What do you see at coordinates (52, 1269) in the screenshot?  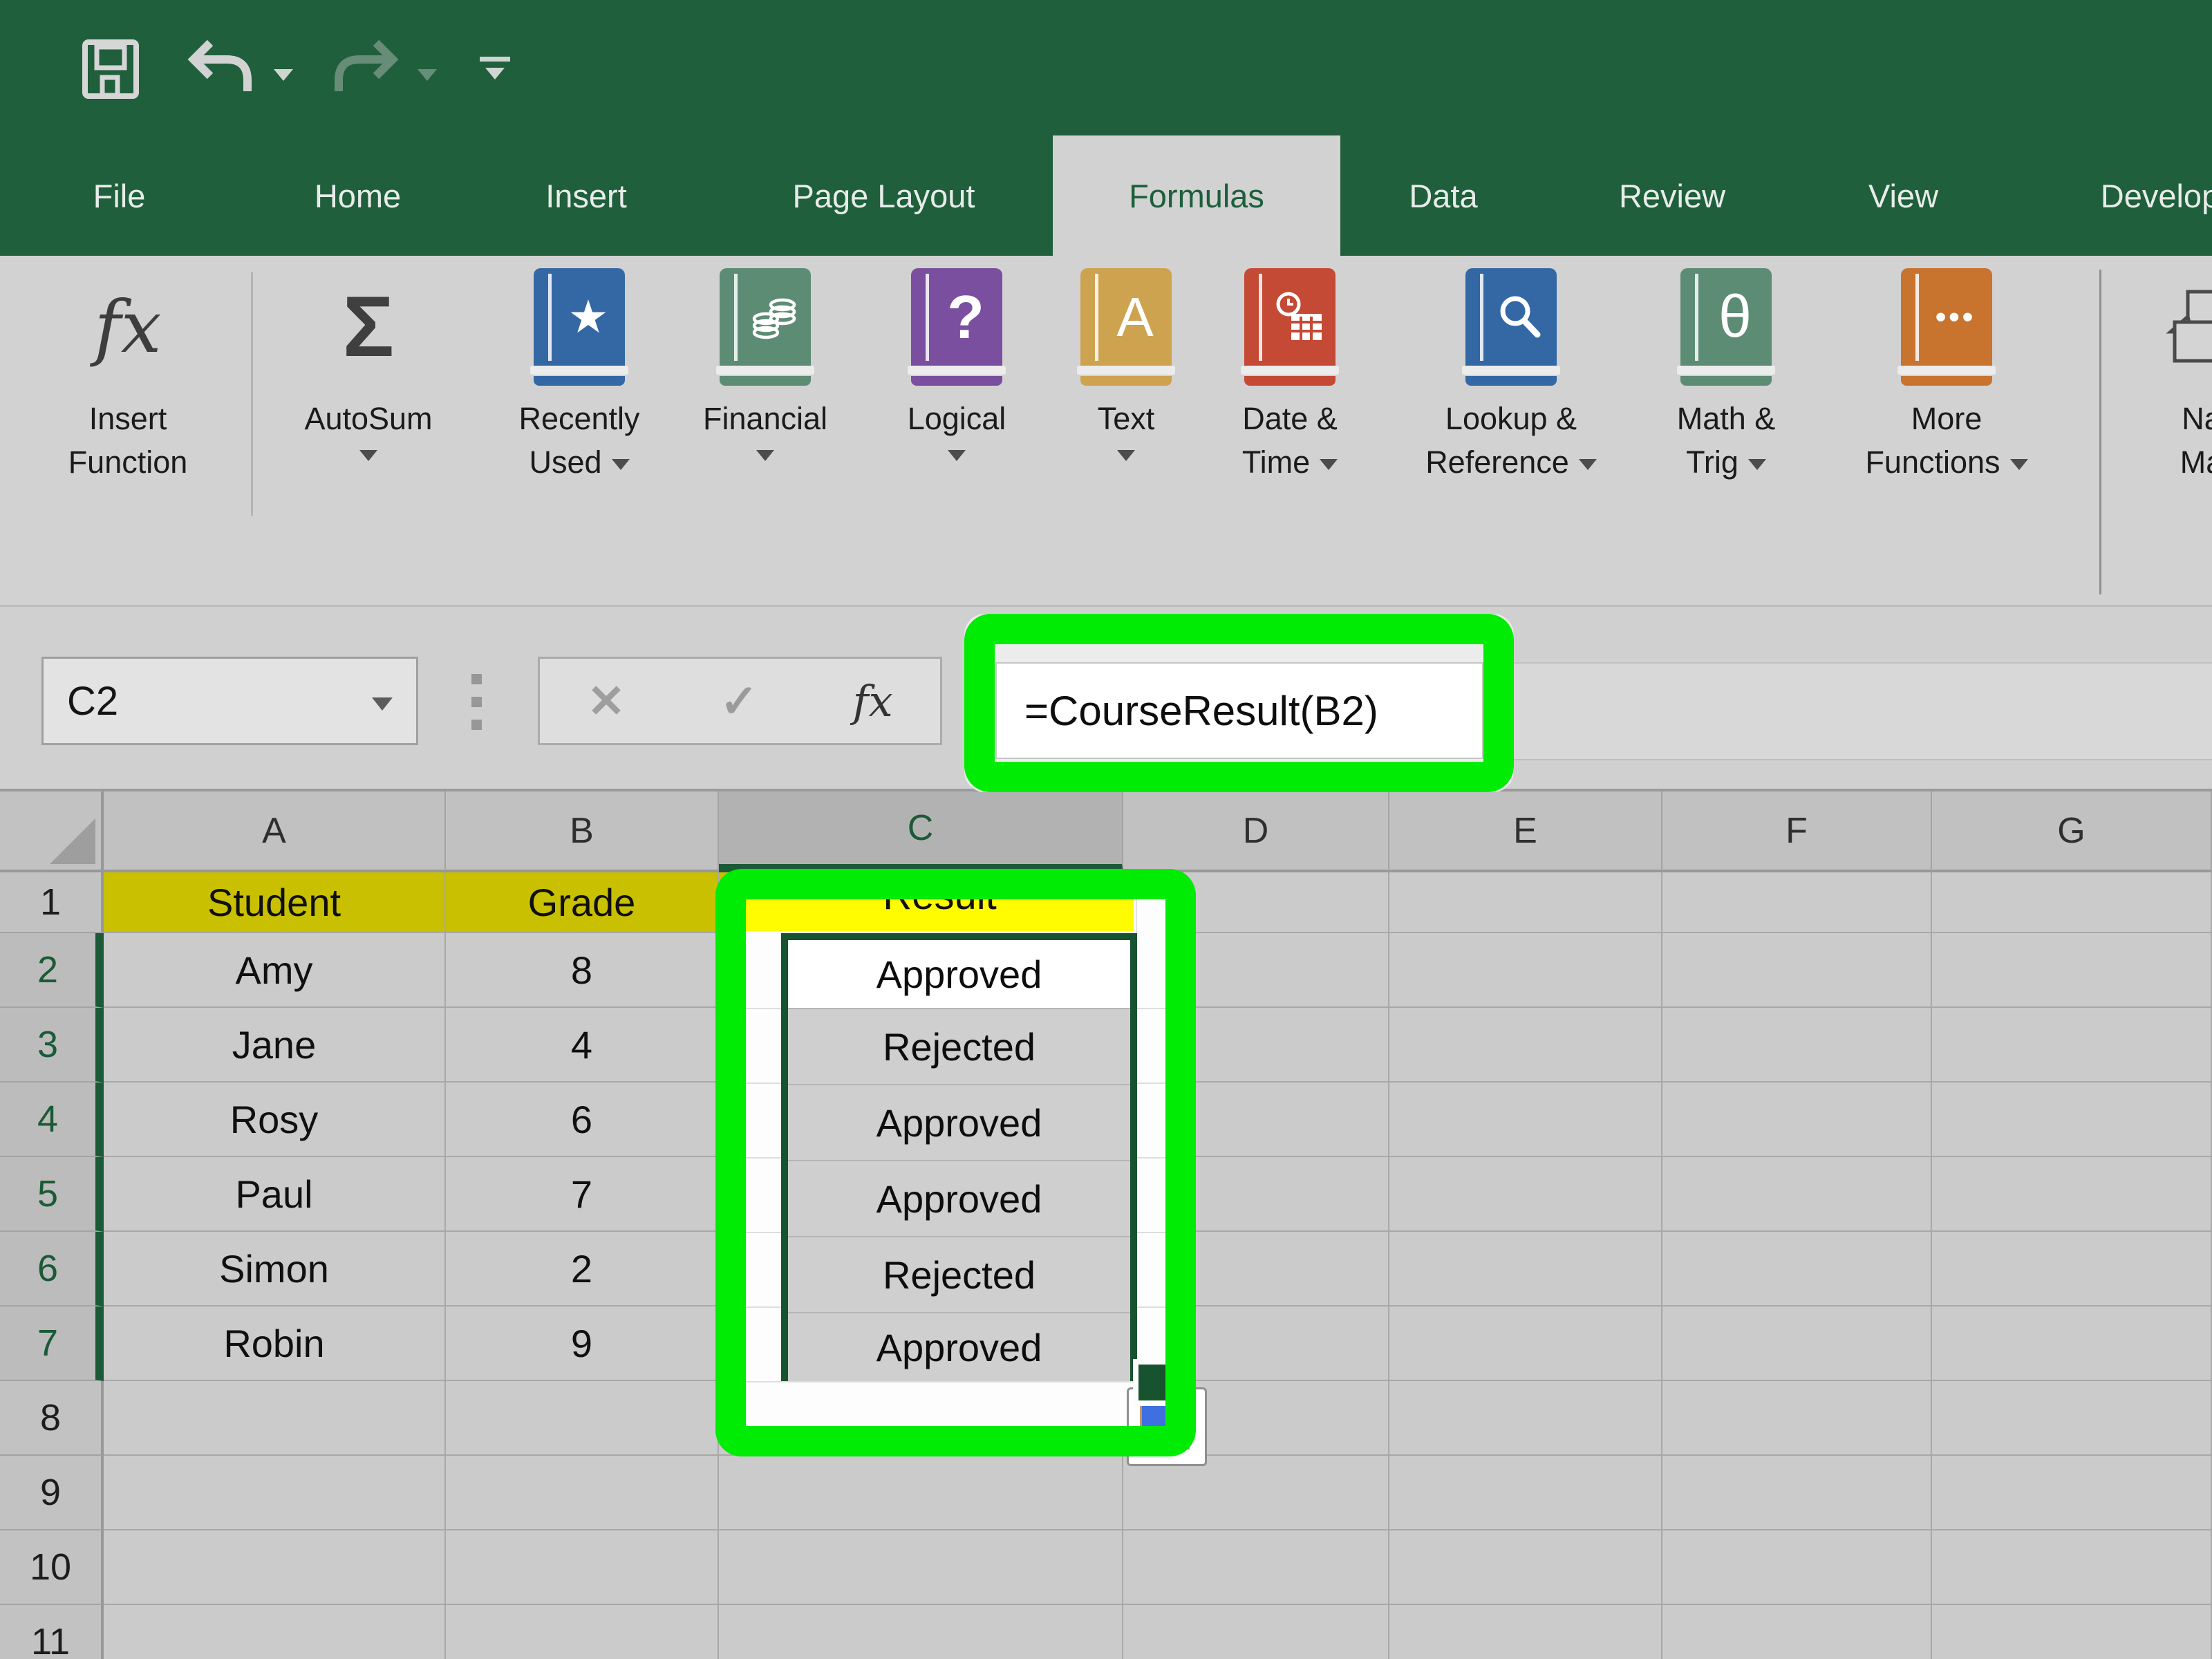 I see `row-header-6: 6` at bounding box center [52, 1269].